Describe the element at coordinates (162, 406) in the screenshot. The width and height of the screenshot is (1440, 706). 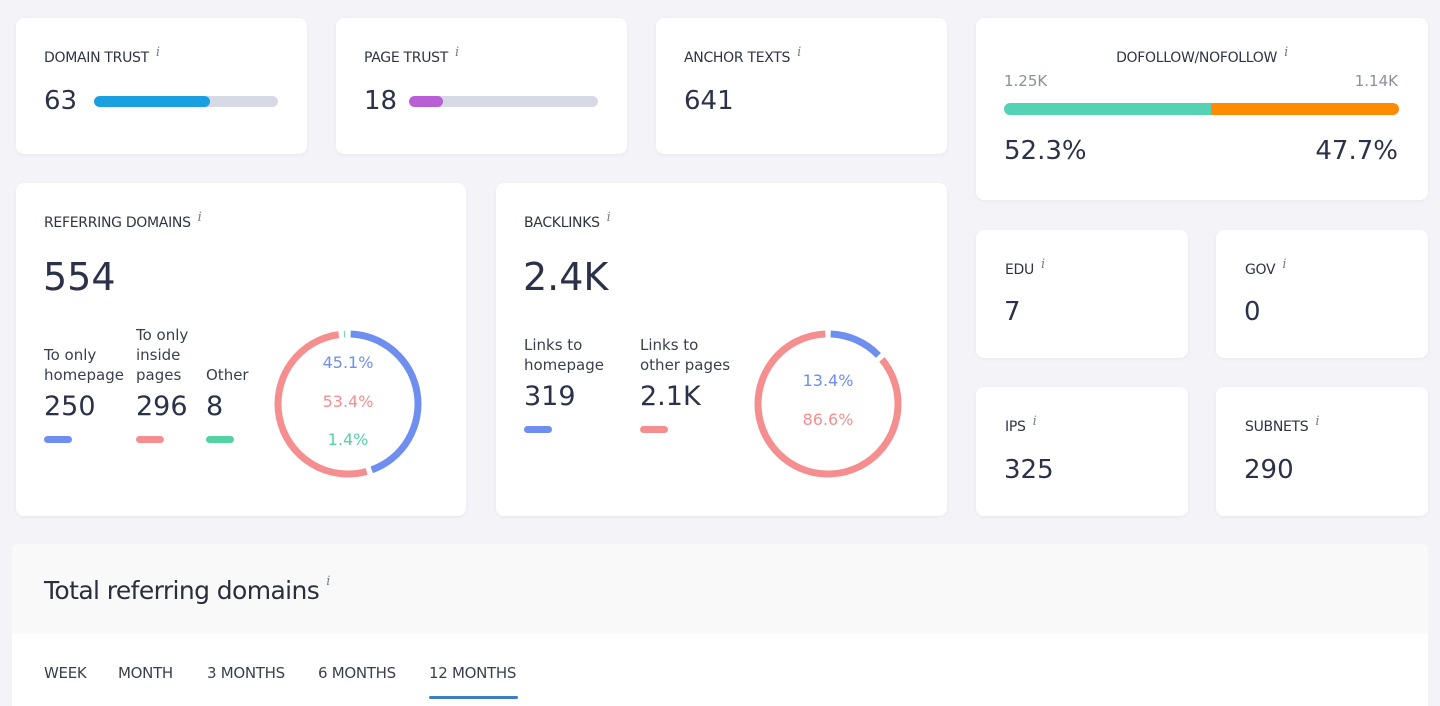
I see `legend-value: 296` at that location.